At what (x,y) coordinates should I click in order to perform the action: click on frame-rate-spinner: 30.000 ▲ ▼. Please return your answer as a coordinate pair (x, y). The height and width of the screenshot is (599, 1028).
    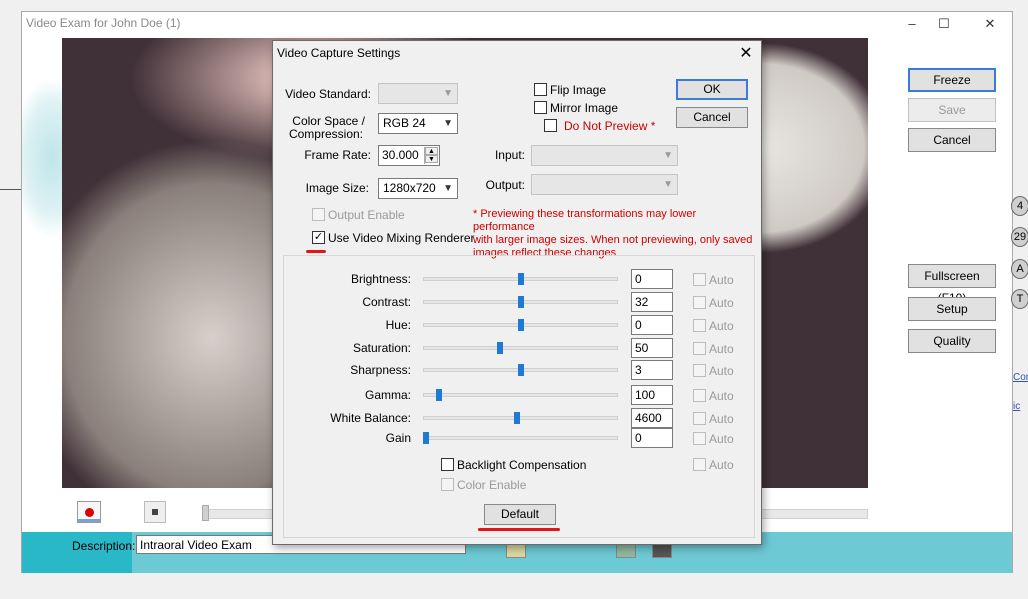
    Looking at the image, I should click on (409, 155).